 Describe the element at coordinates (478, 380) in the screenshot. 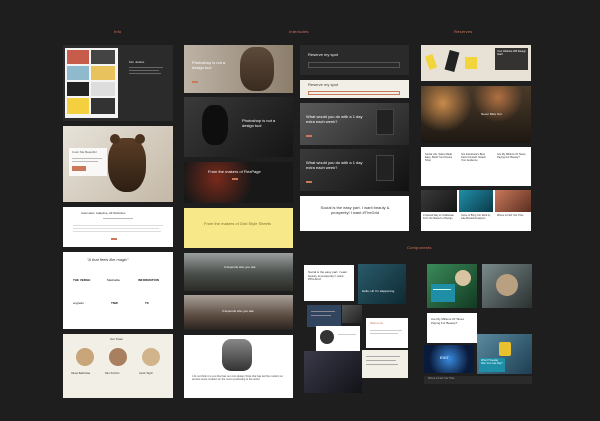

I see `component-footer-bar: Where to Find Your Tribe` at that location.